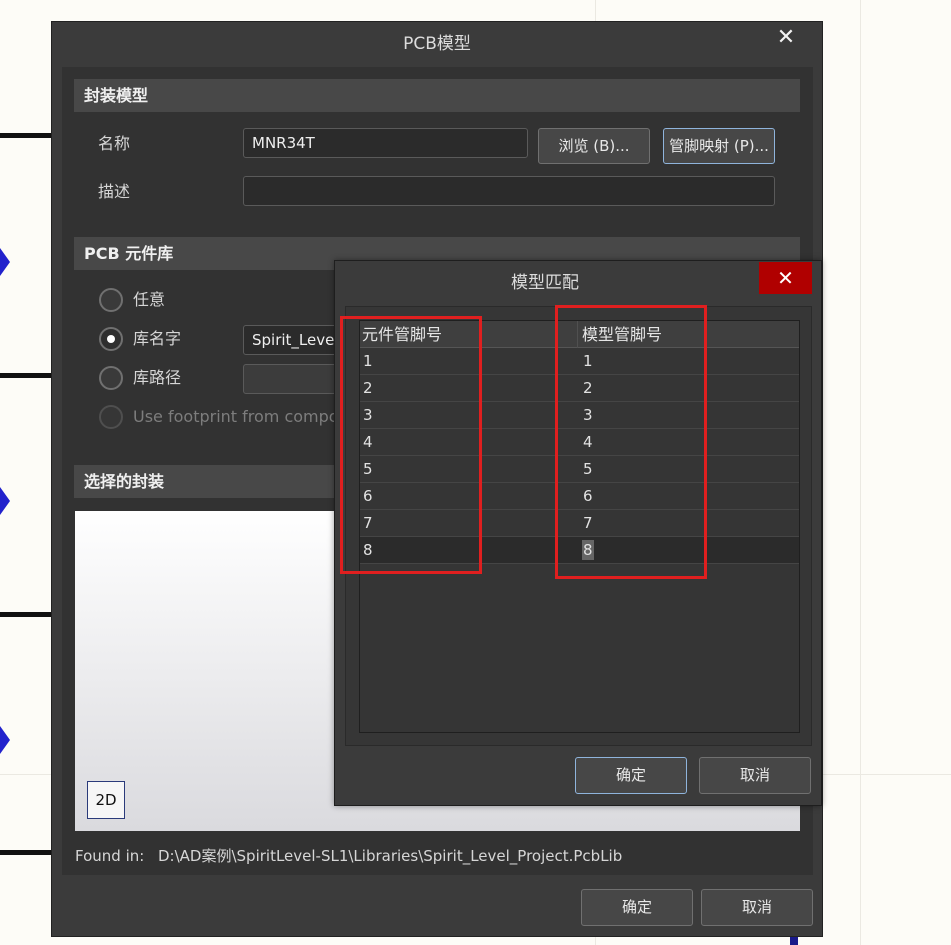  I want to click on annotation-box-component-pins, so click(411, 445).